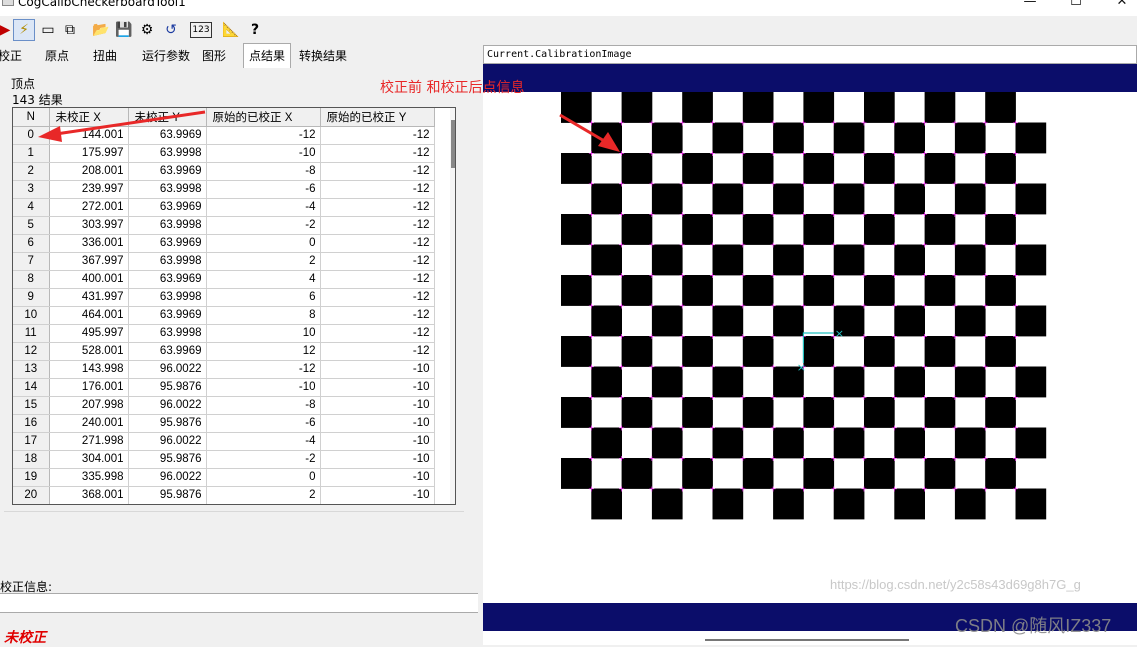 The width and height of the screenshot is (1137, 647). Describe the element at coordinates (124, 30) in the screenshot. I see `save-icon: 💾` at that location.